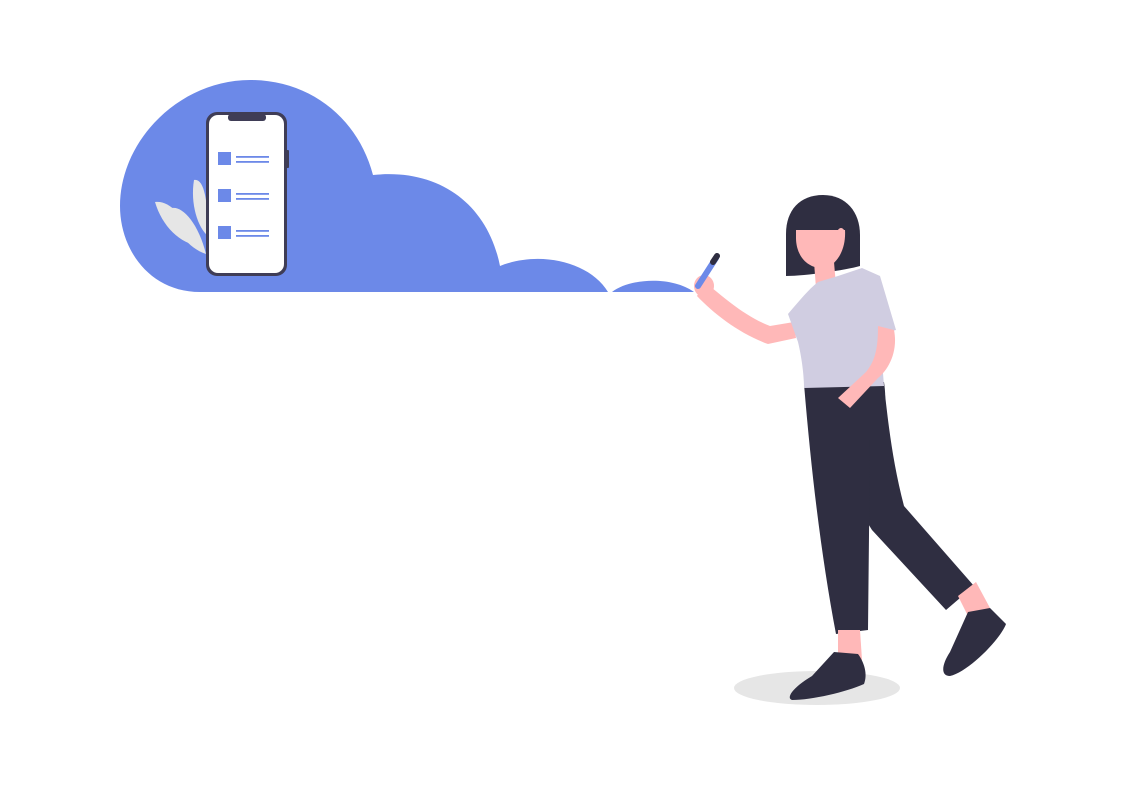 The width and height of the screenshot is (1126, 786). I want to click on pen-tip, so click(715, 259).